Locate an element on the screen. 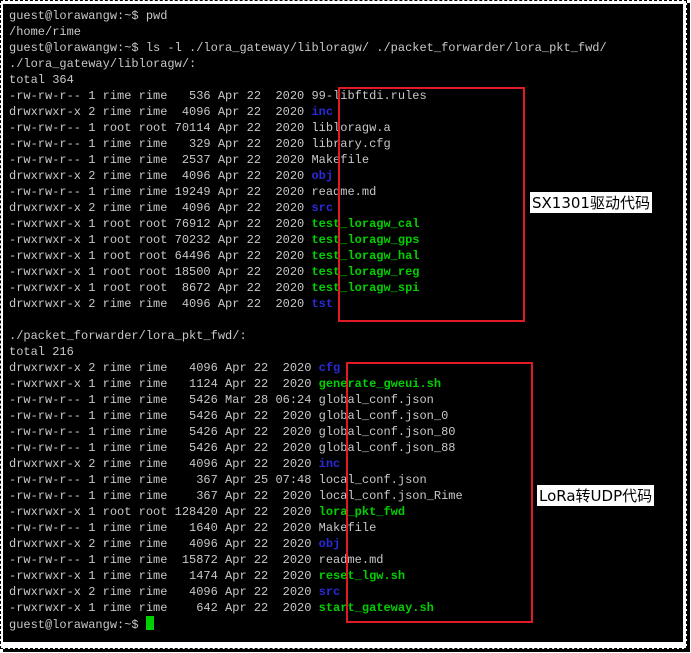  line-text: guest@lorawangw:~$ pwd is located at coordinates (88, 16).